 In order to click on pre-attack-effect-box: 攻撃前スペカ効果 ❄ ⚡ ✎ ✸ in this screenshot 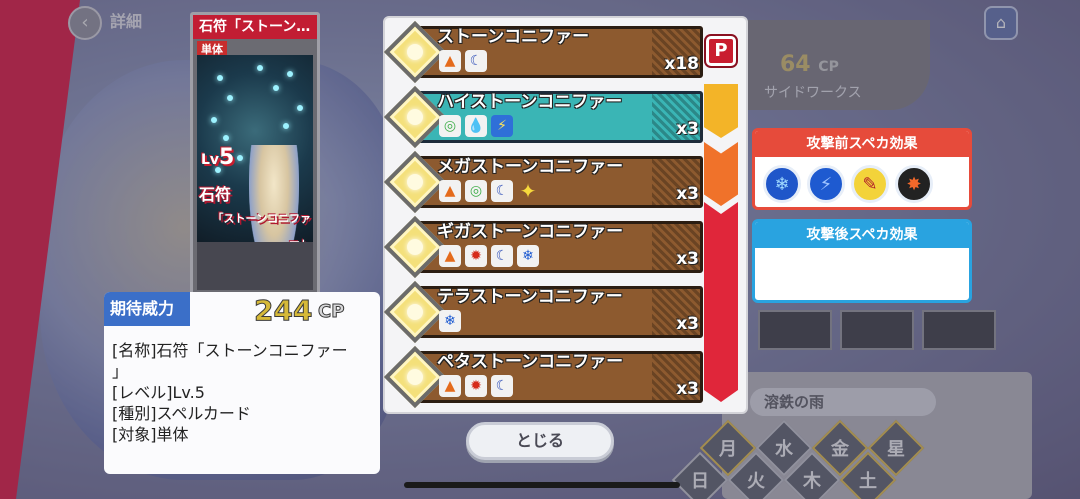, I will do `click(862, 169)`.